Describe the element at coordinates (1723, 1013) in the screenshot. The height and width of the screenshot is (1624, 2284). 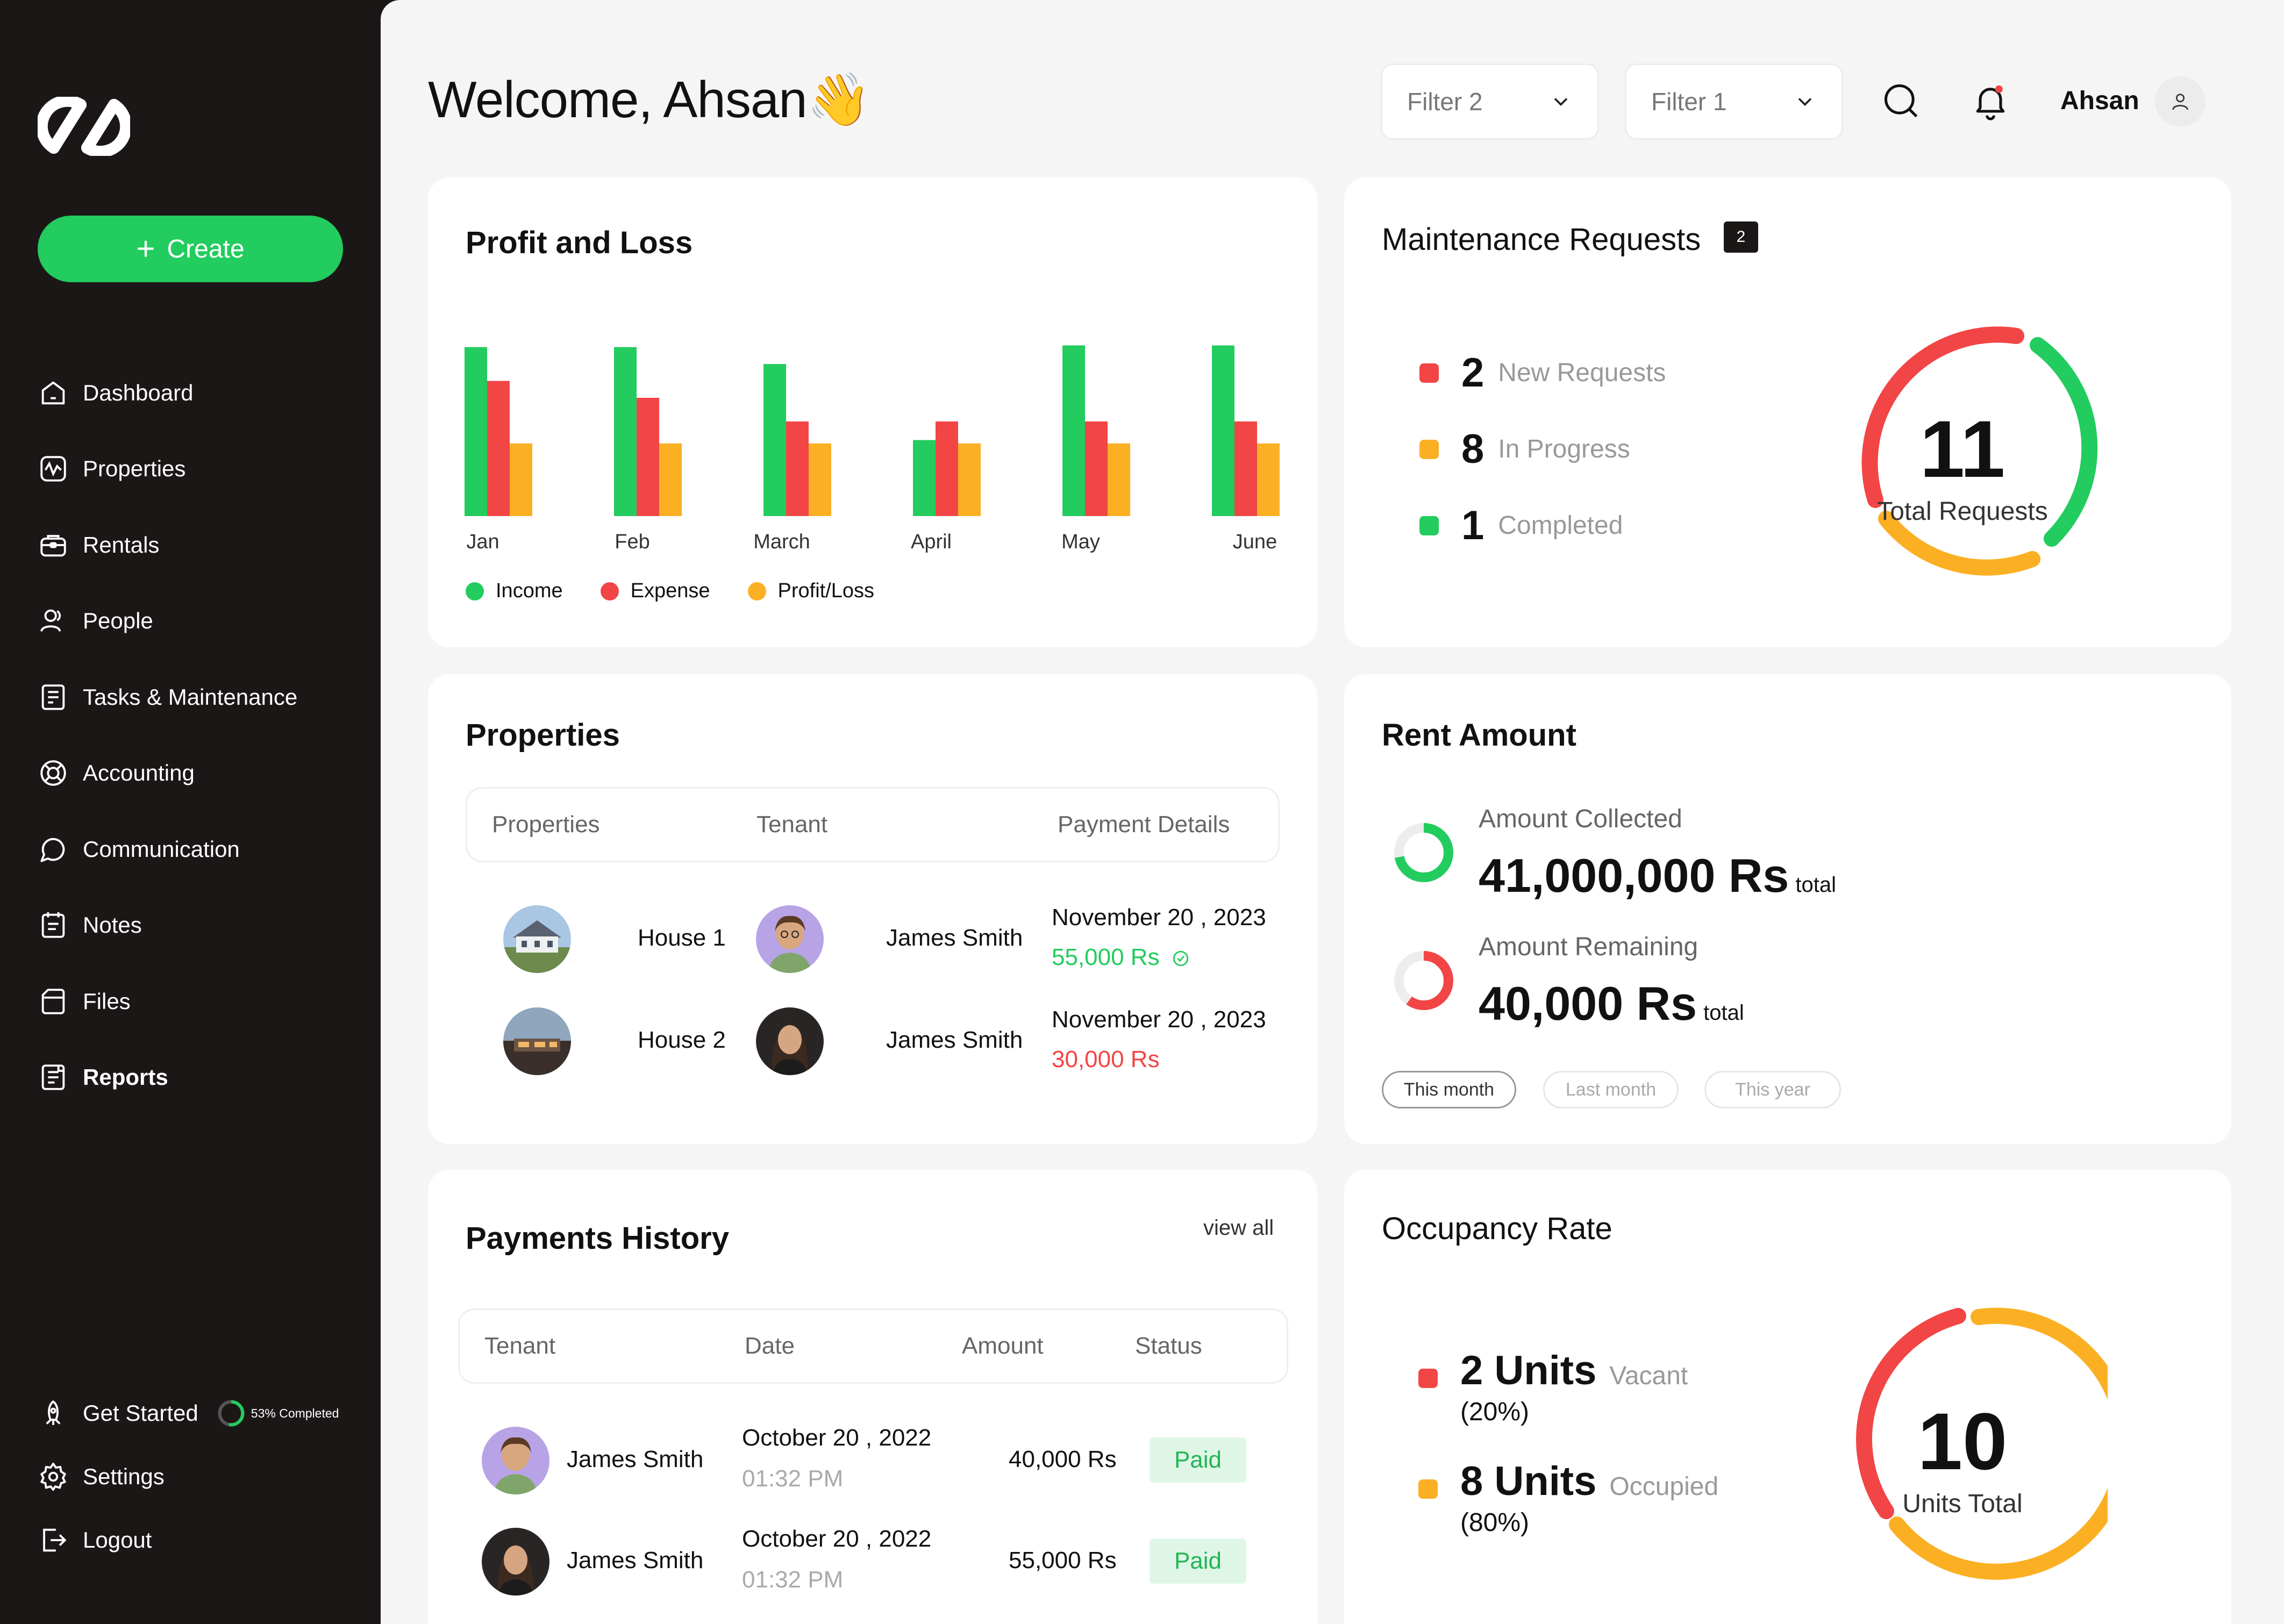
I see `total-suffix: total` at that location.